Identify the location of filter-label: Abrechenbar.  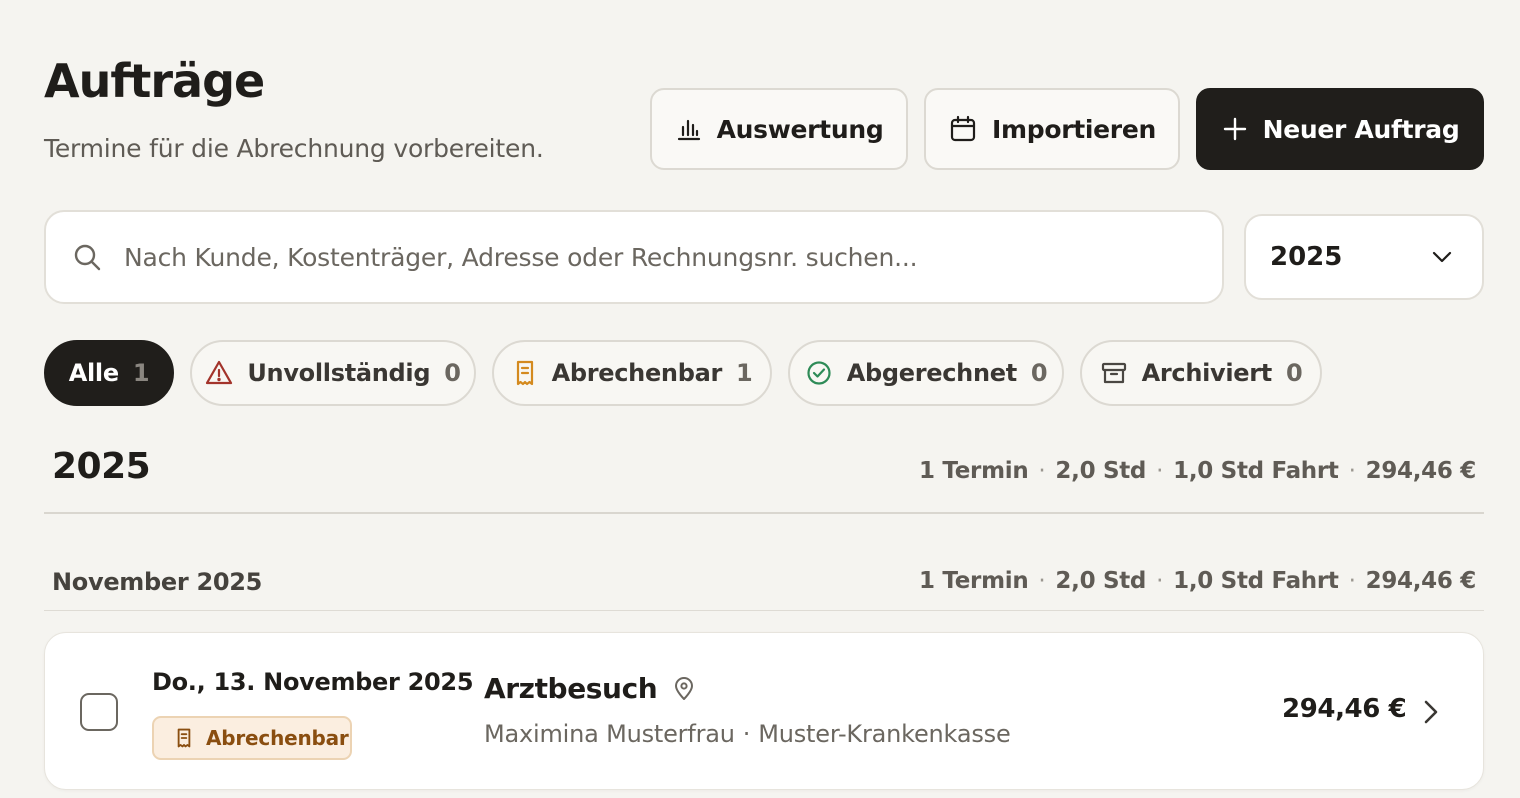
(637, 373).